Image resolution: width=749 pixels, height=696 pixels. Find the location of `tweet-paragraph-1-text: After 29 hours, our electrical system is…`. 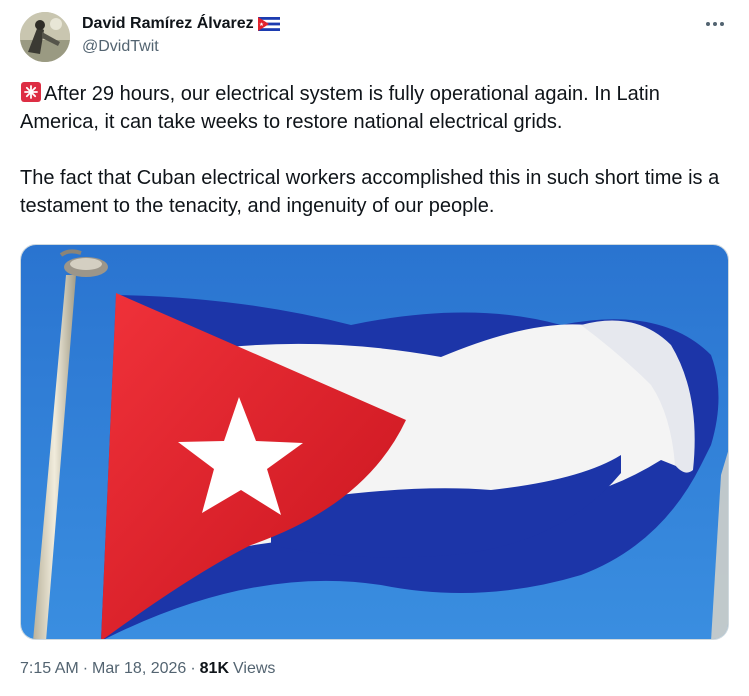

tweet-paragraph-1-text: After 29 hours, our electrical system is… is located at coordinates (340, 108).